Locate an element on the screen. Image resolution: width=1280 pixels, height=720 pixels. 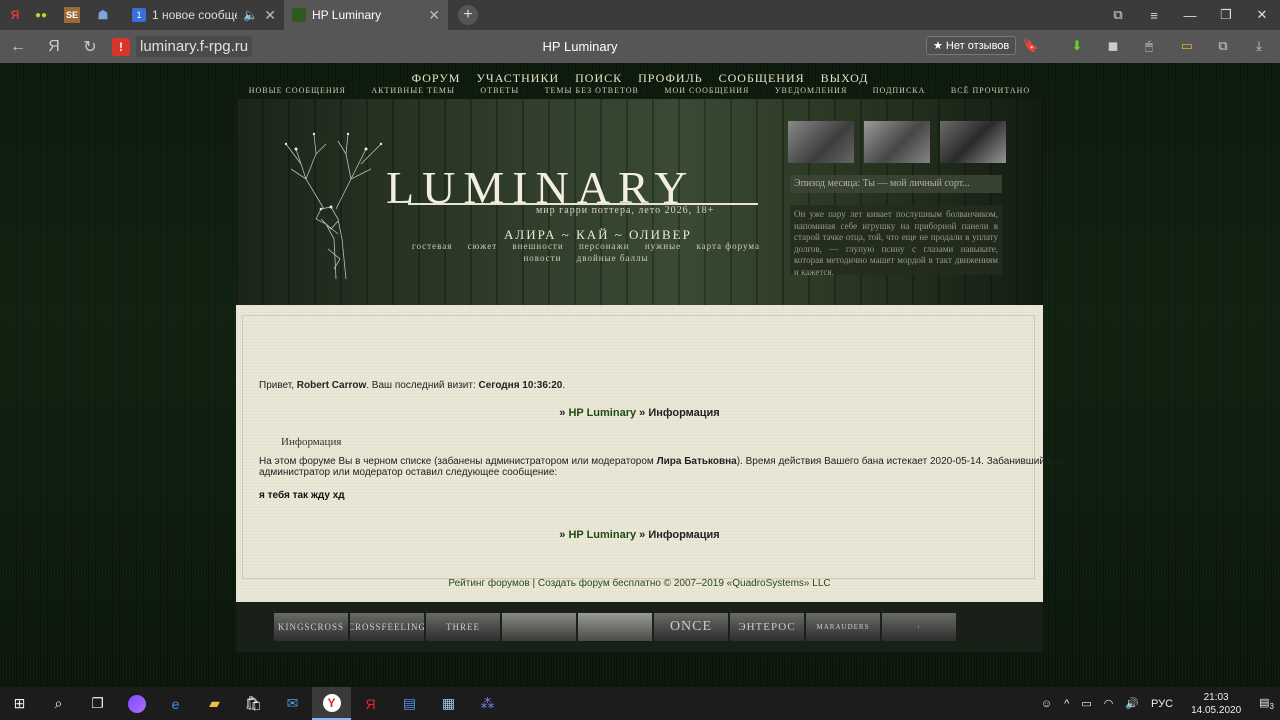
people-icon: ☺ is located at coordinates (1046, 704).